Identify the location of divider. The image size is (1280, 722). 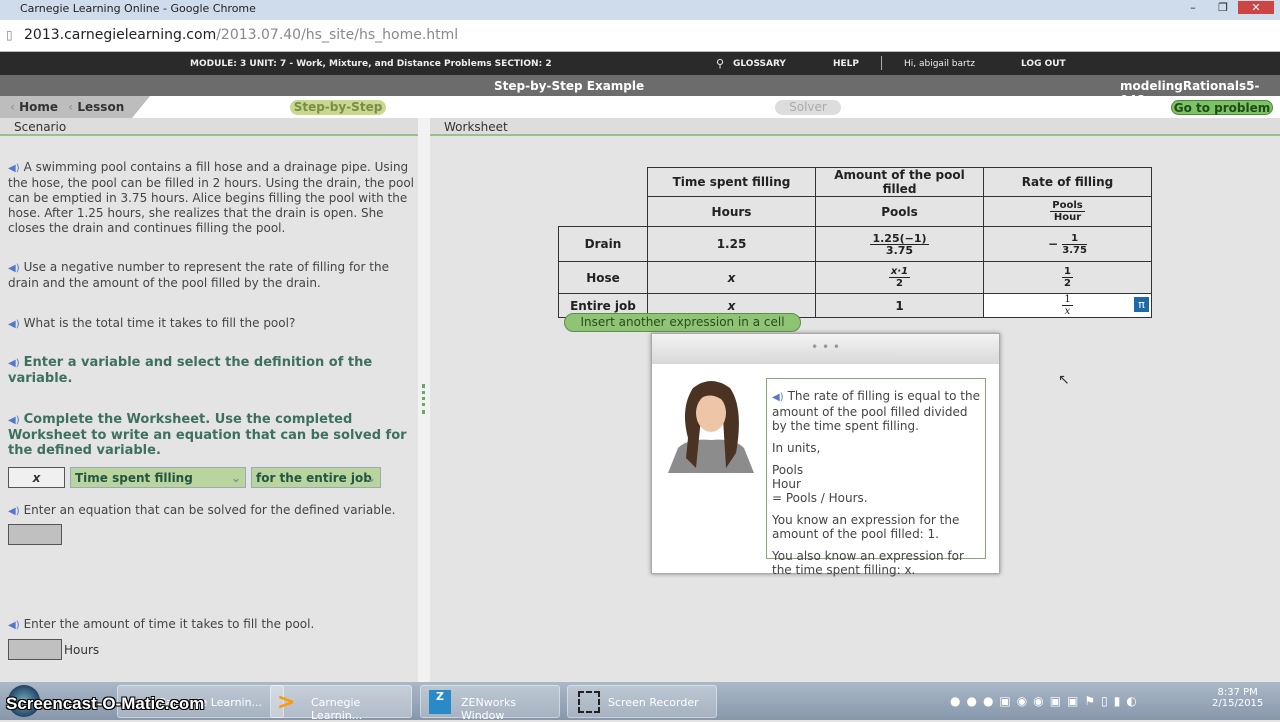
(881, 63).